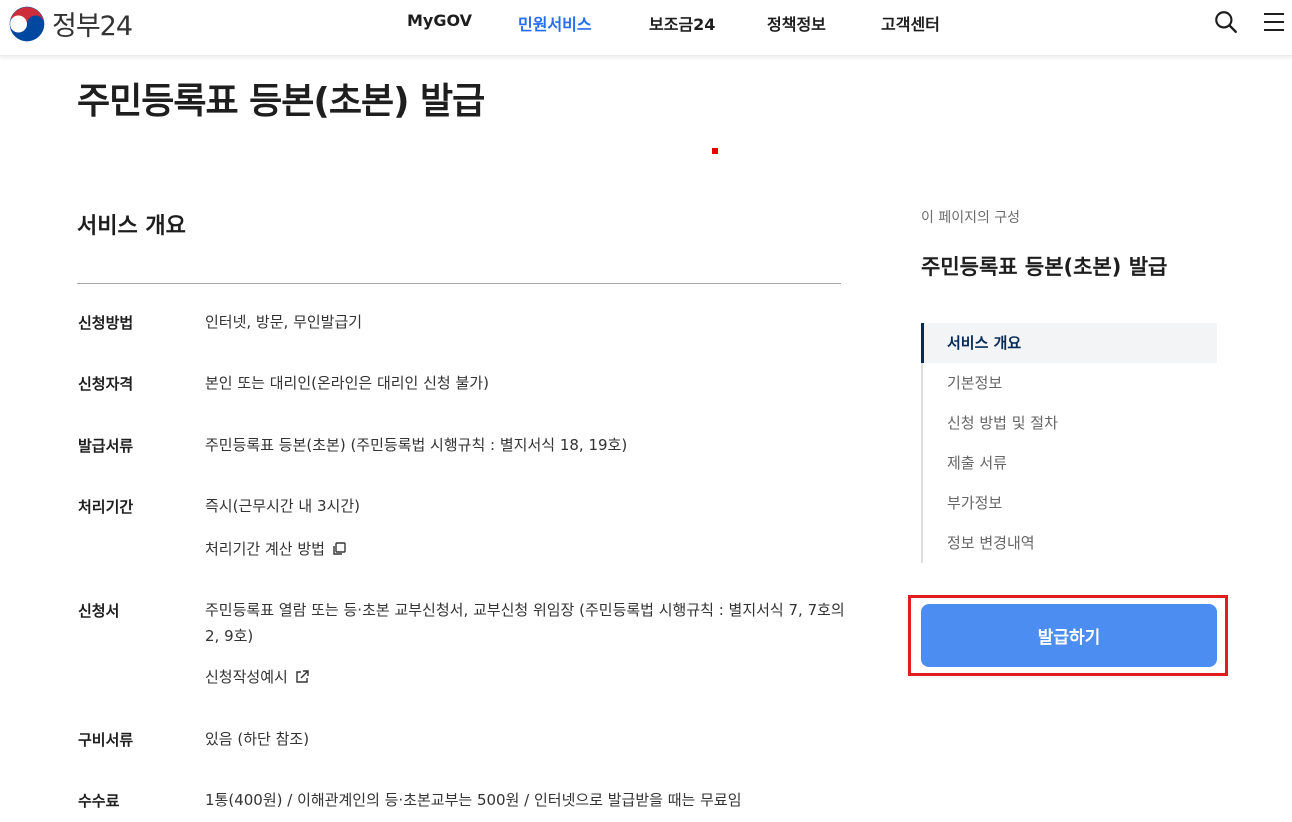 This screenshot has width=1292, height=822. Describe the element at coordinates (92, 26) in the screenshot. I see `logo-text: 정부24` at that location.